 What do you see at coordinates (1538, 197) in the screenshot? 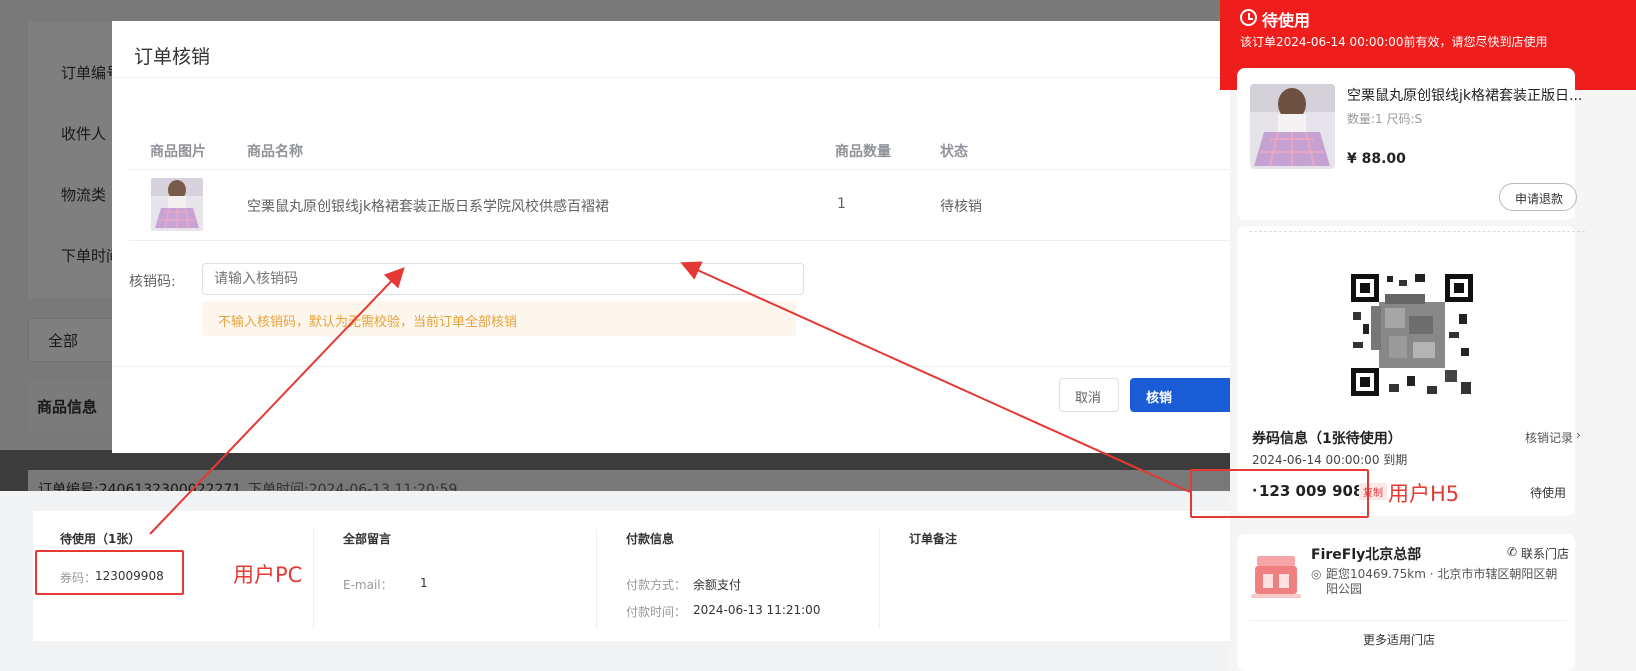
I see `refund-button: 申请退款` at bounding box center [1538, 197].